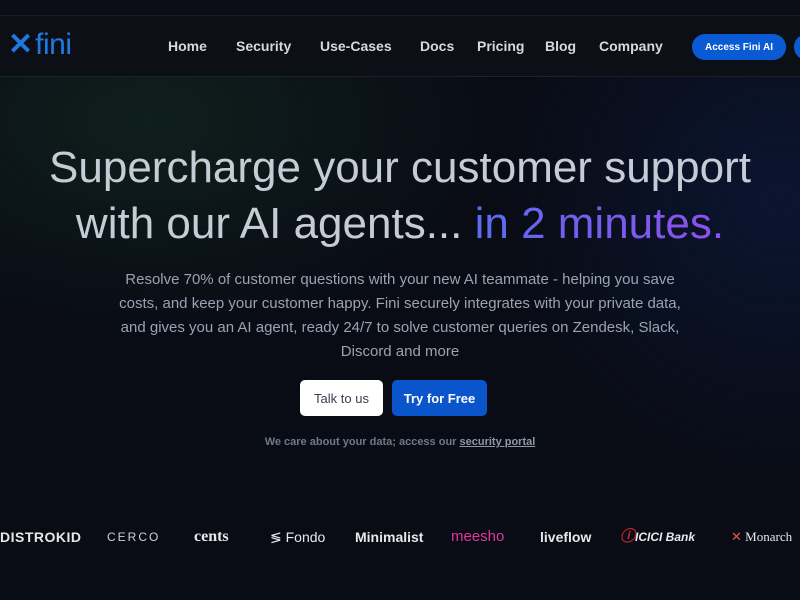 The width and height of the screenshot is (800, 600). I want to click on logo-liveflow: liveflow, so click(566, 537).